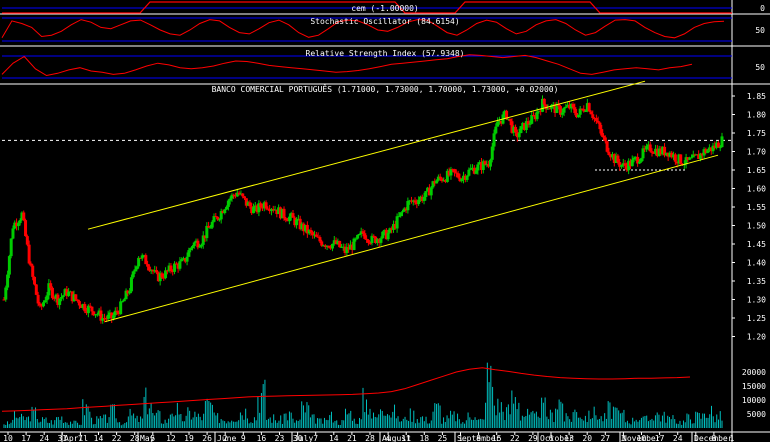 The image size is (770, 442). I want to click on volume-tick-2: 10000, so click(754, 400).